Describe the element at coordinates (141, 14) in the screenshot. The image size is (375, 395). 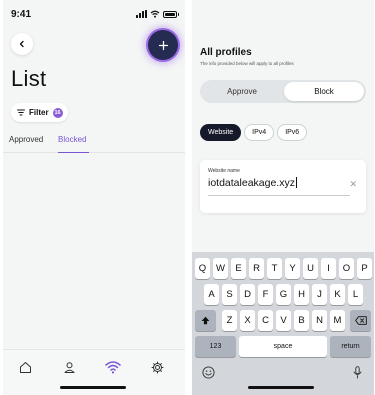
I see `cellular-signal-icon` at that location.